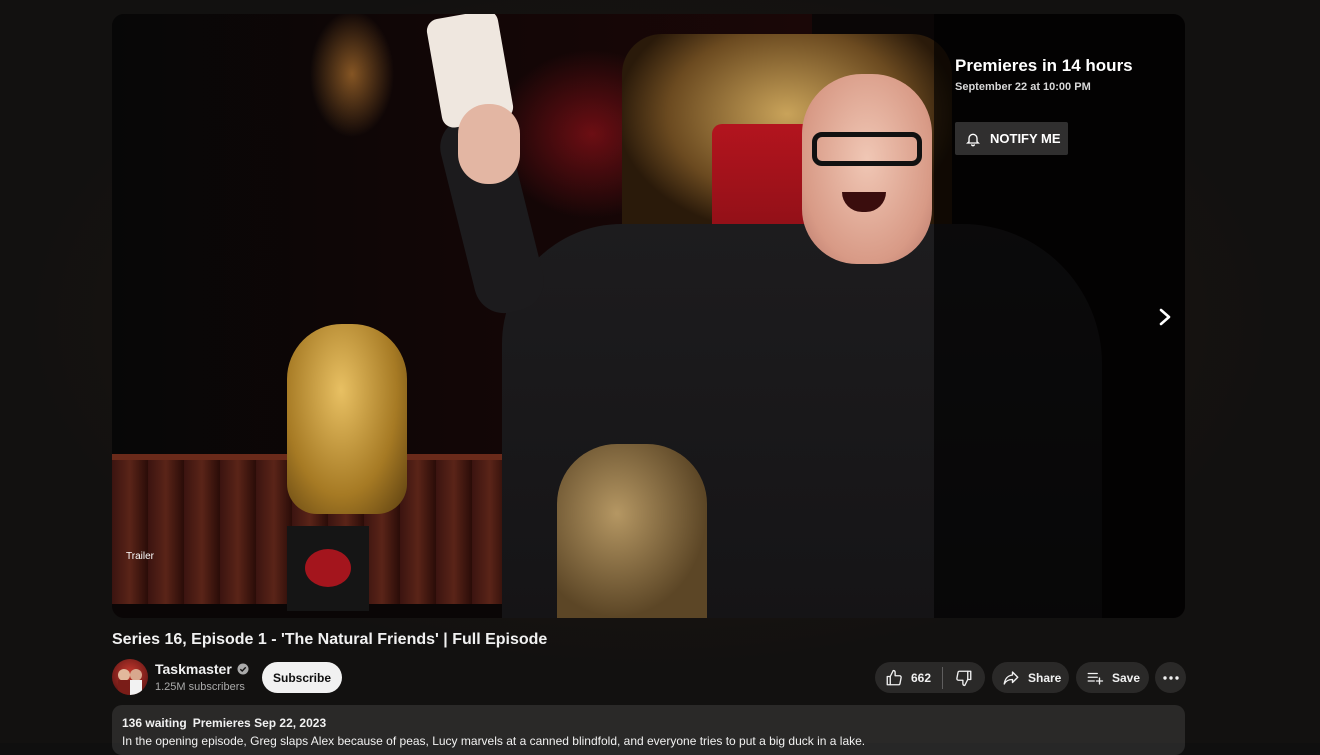 The width and height of the screenshot is (1320, 755). I want to click on like-count: 662, so click(921, 677).